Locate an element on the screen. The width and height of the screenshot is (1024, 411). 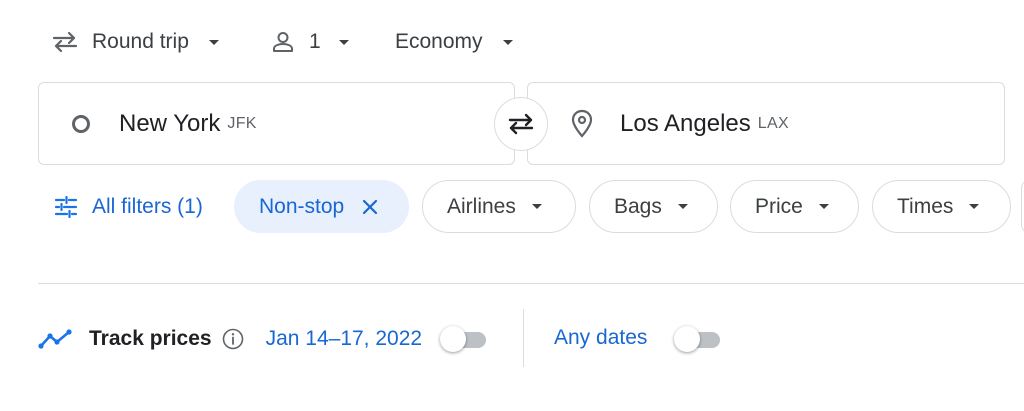
close-icon is located at coordinates (370, 207).